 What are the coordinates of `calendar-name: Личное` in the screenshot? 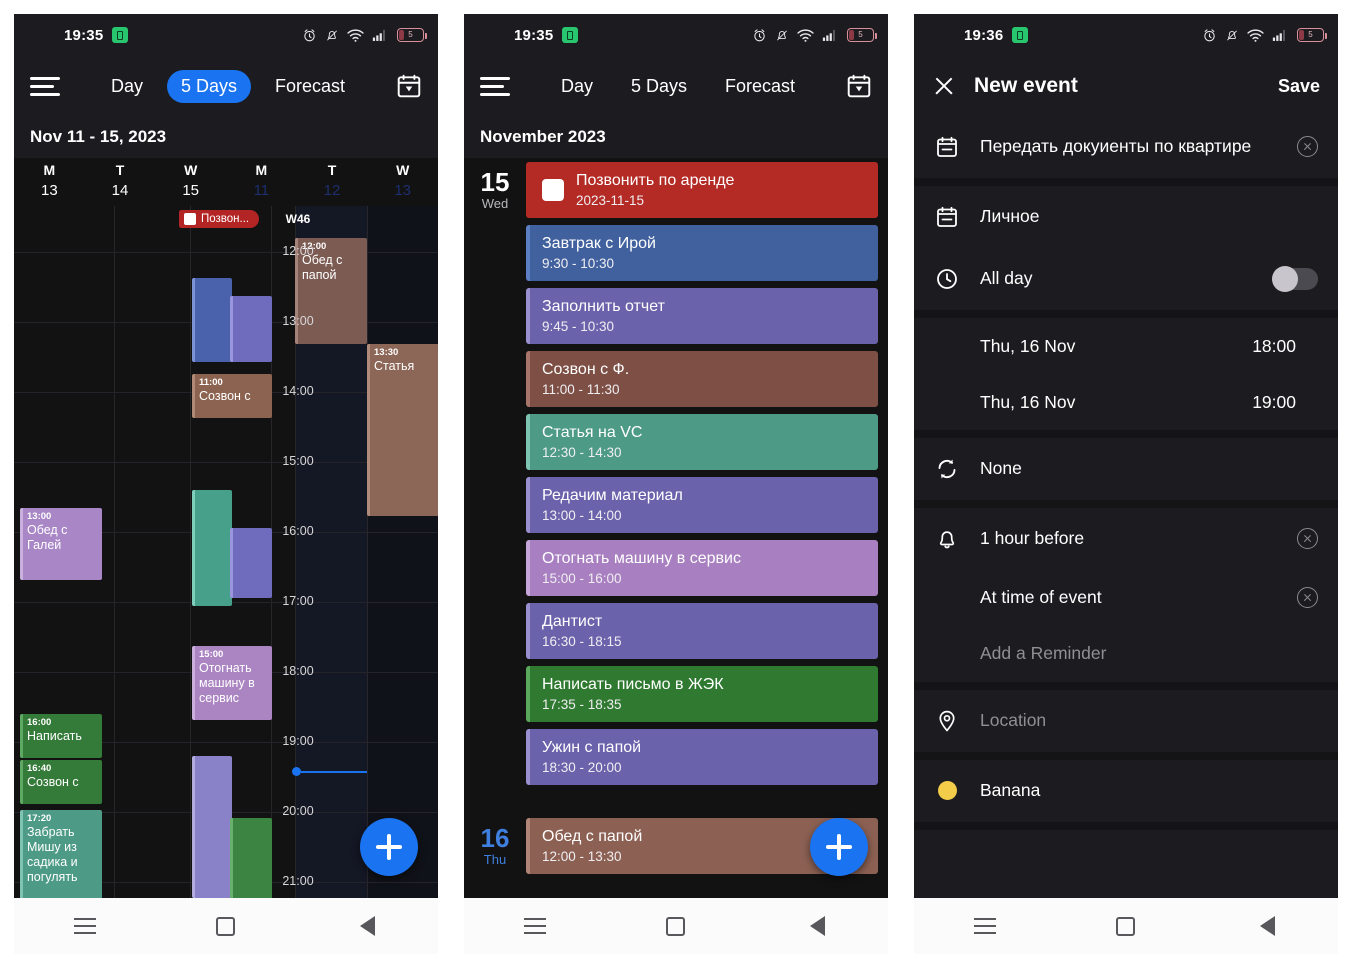 It's located at (1010, 216).